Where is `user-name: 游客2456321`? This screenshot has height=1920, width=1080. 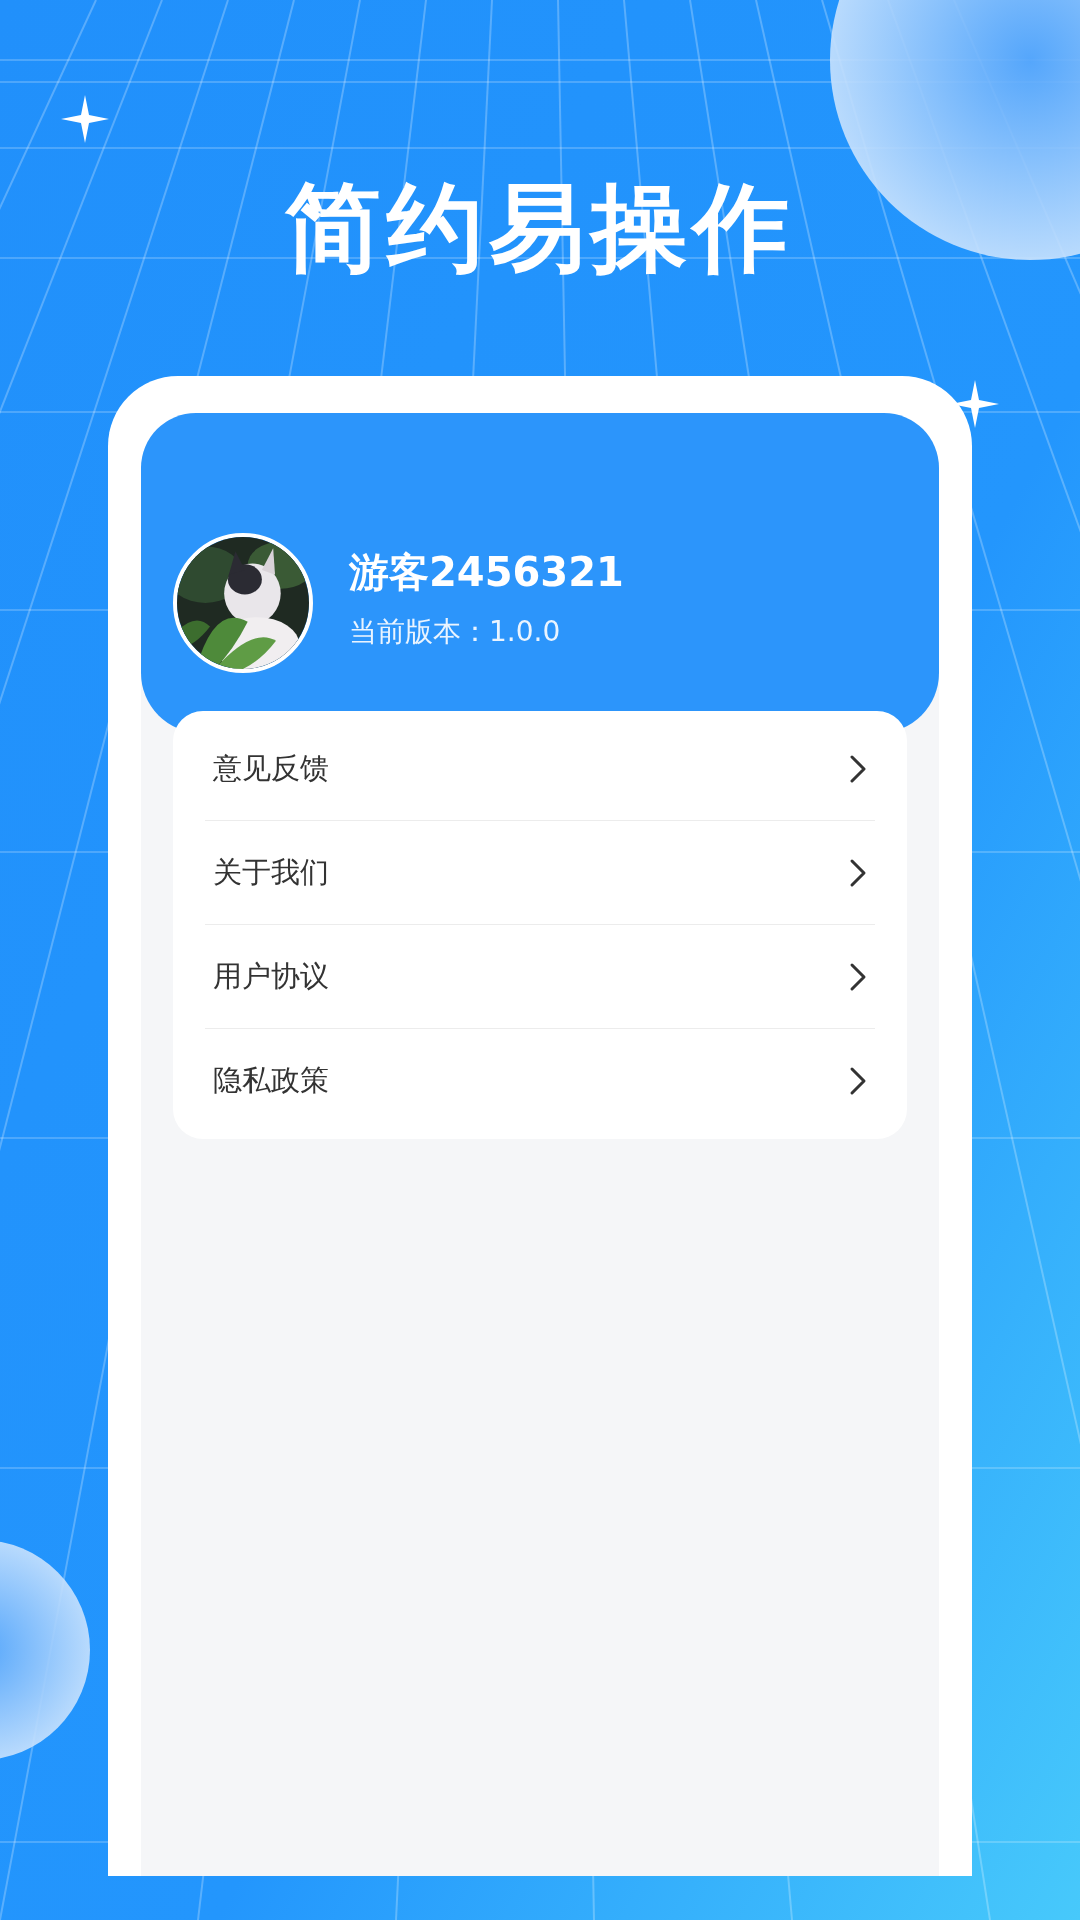
user-name: 游客2456321 is located at coordinates (486, 572).